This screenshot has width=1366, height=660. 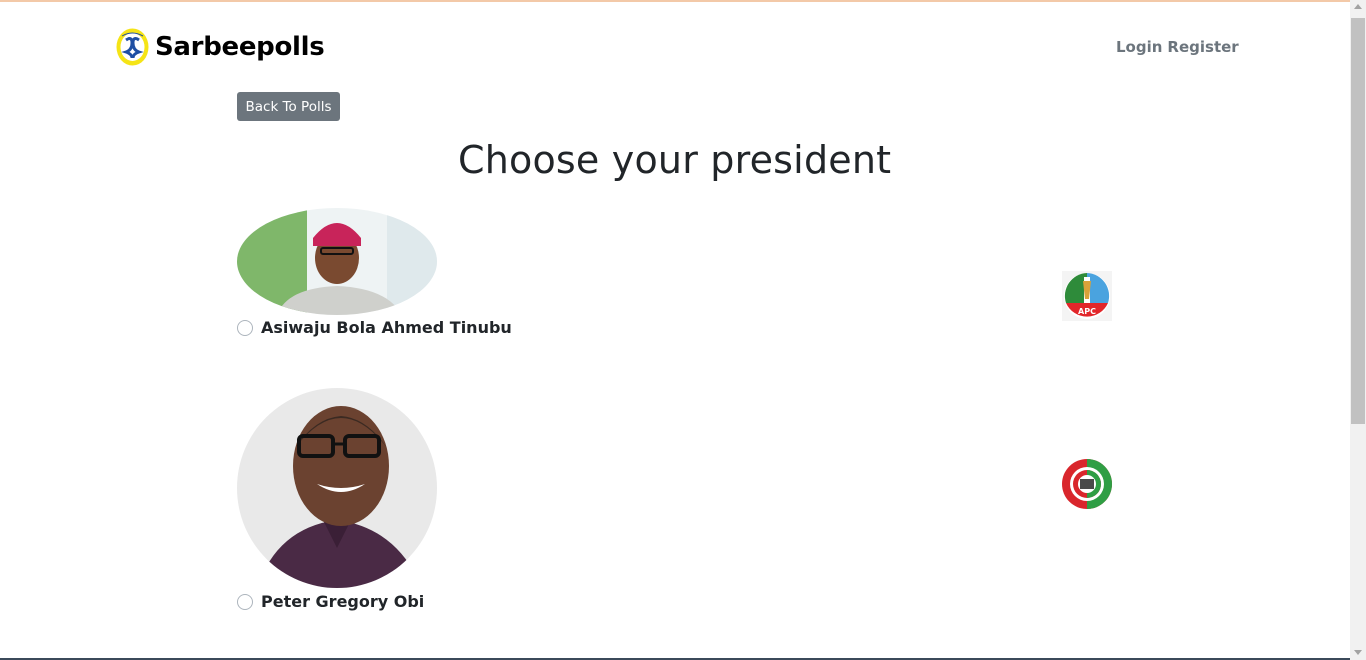 I want to click on apc-party-logo: APC, so click(x=1087, y=296).